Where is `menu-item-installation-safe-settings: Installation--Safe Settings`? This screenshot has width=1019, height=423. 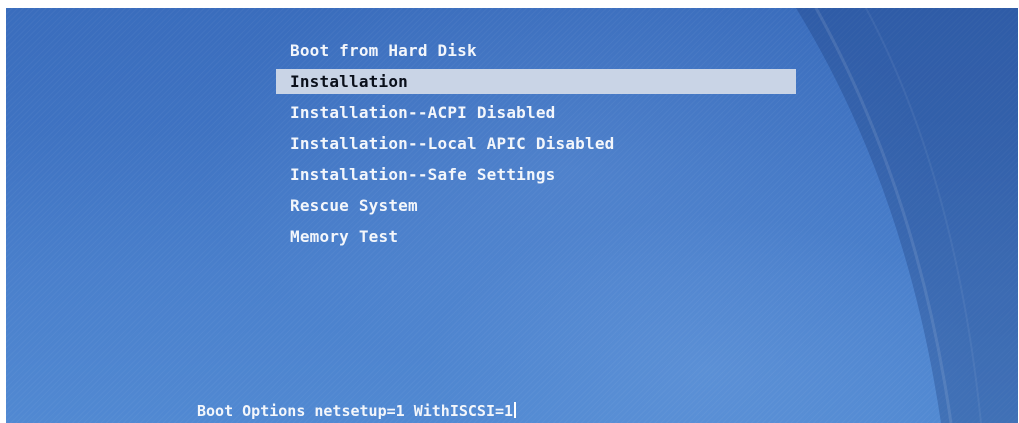 menu-item-installation-safe-settings: Installation--Safe Settings is located at coordinates (536, 174).